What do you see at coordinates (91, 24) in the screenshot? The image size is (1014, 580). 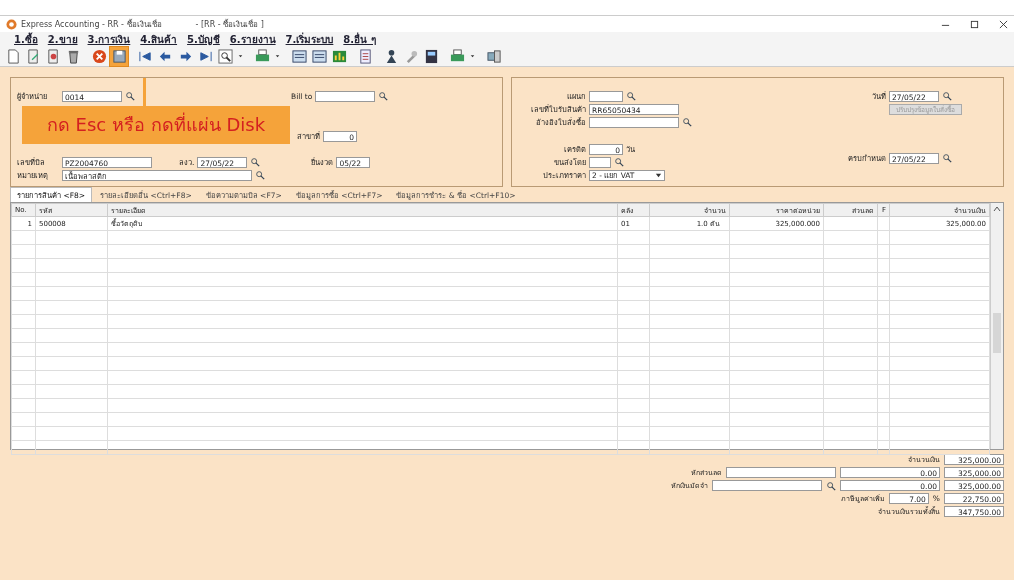 I see `window-title: Express Accounting - RR - ซื้อเงินเชื่อ` at bounding box center [91, 24].